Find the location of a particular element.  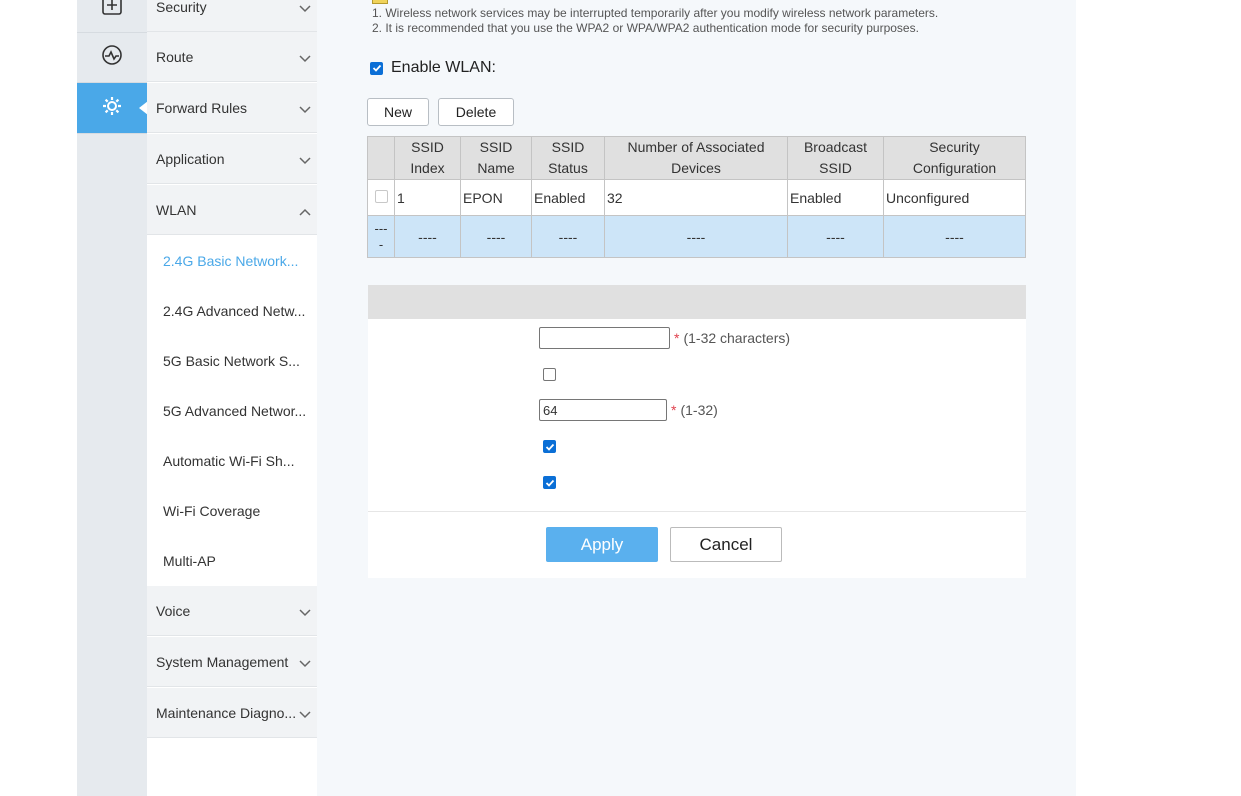

header-ssid-status: SSID Status is located at coordinates (568, 158).